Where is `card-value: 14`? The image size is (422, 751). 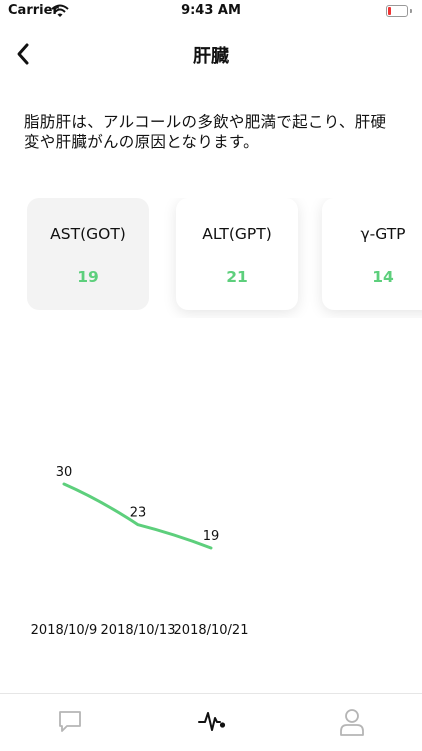 card-value: 14 is located at coordinates (383, 277).